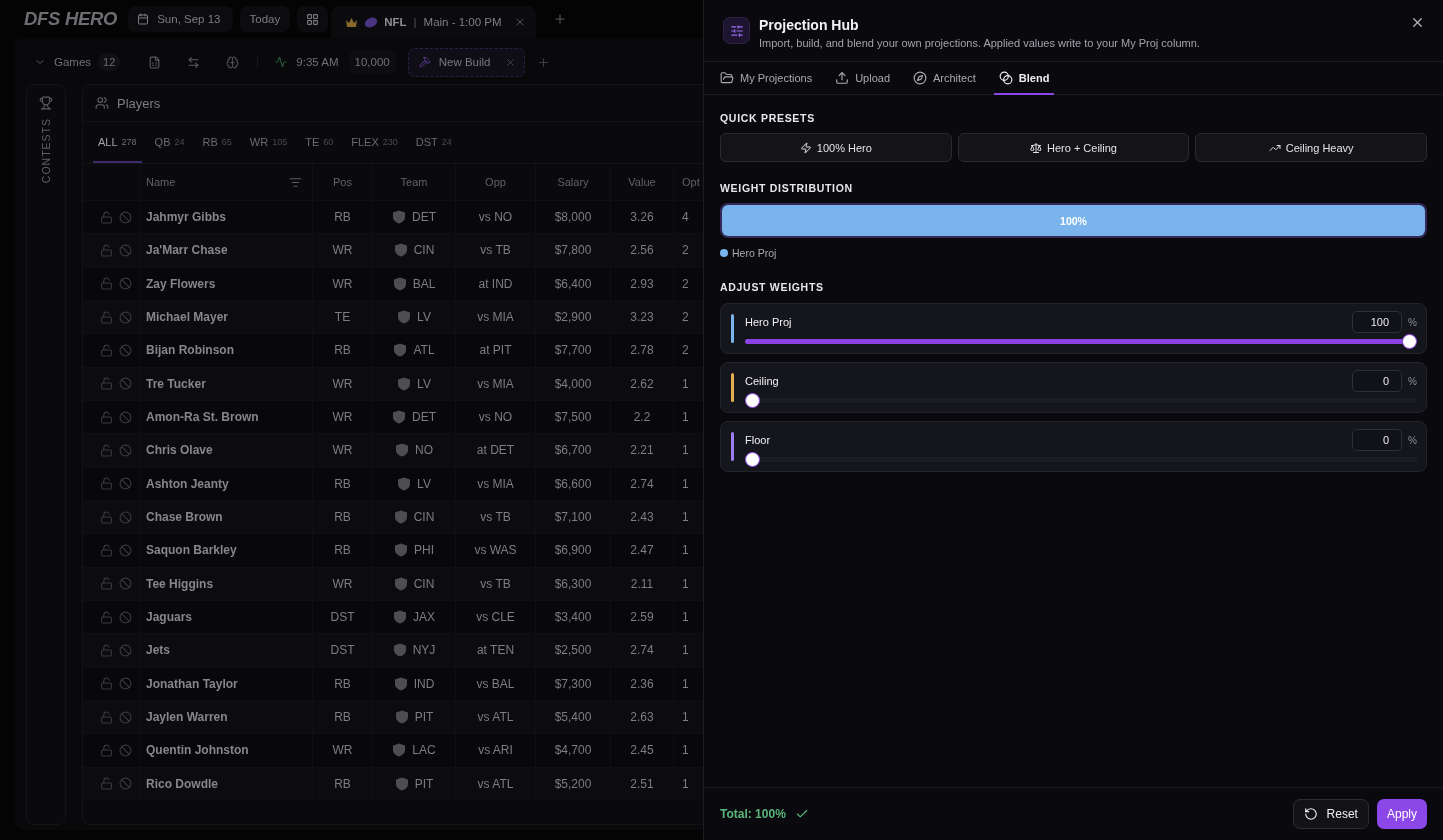 This screenshot has height=840, width=1443. What do you see at coordinates (495, 182) in the screenshot?
I see `column-header: Opp` at bounding box center [495, 182].